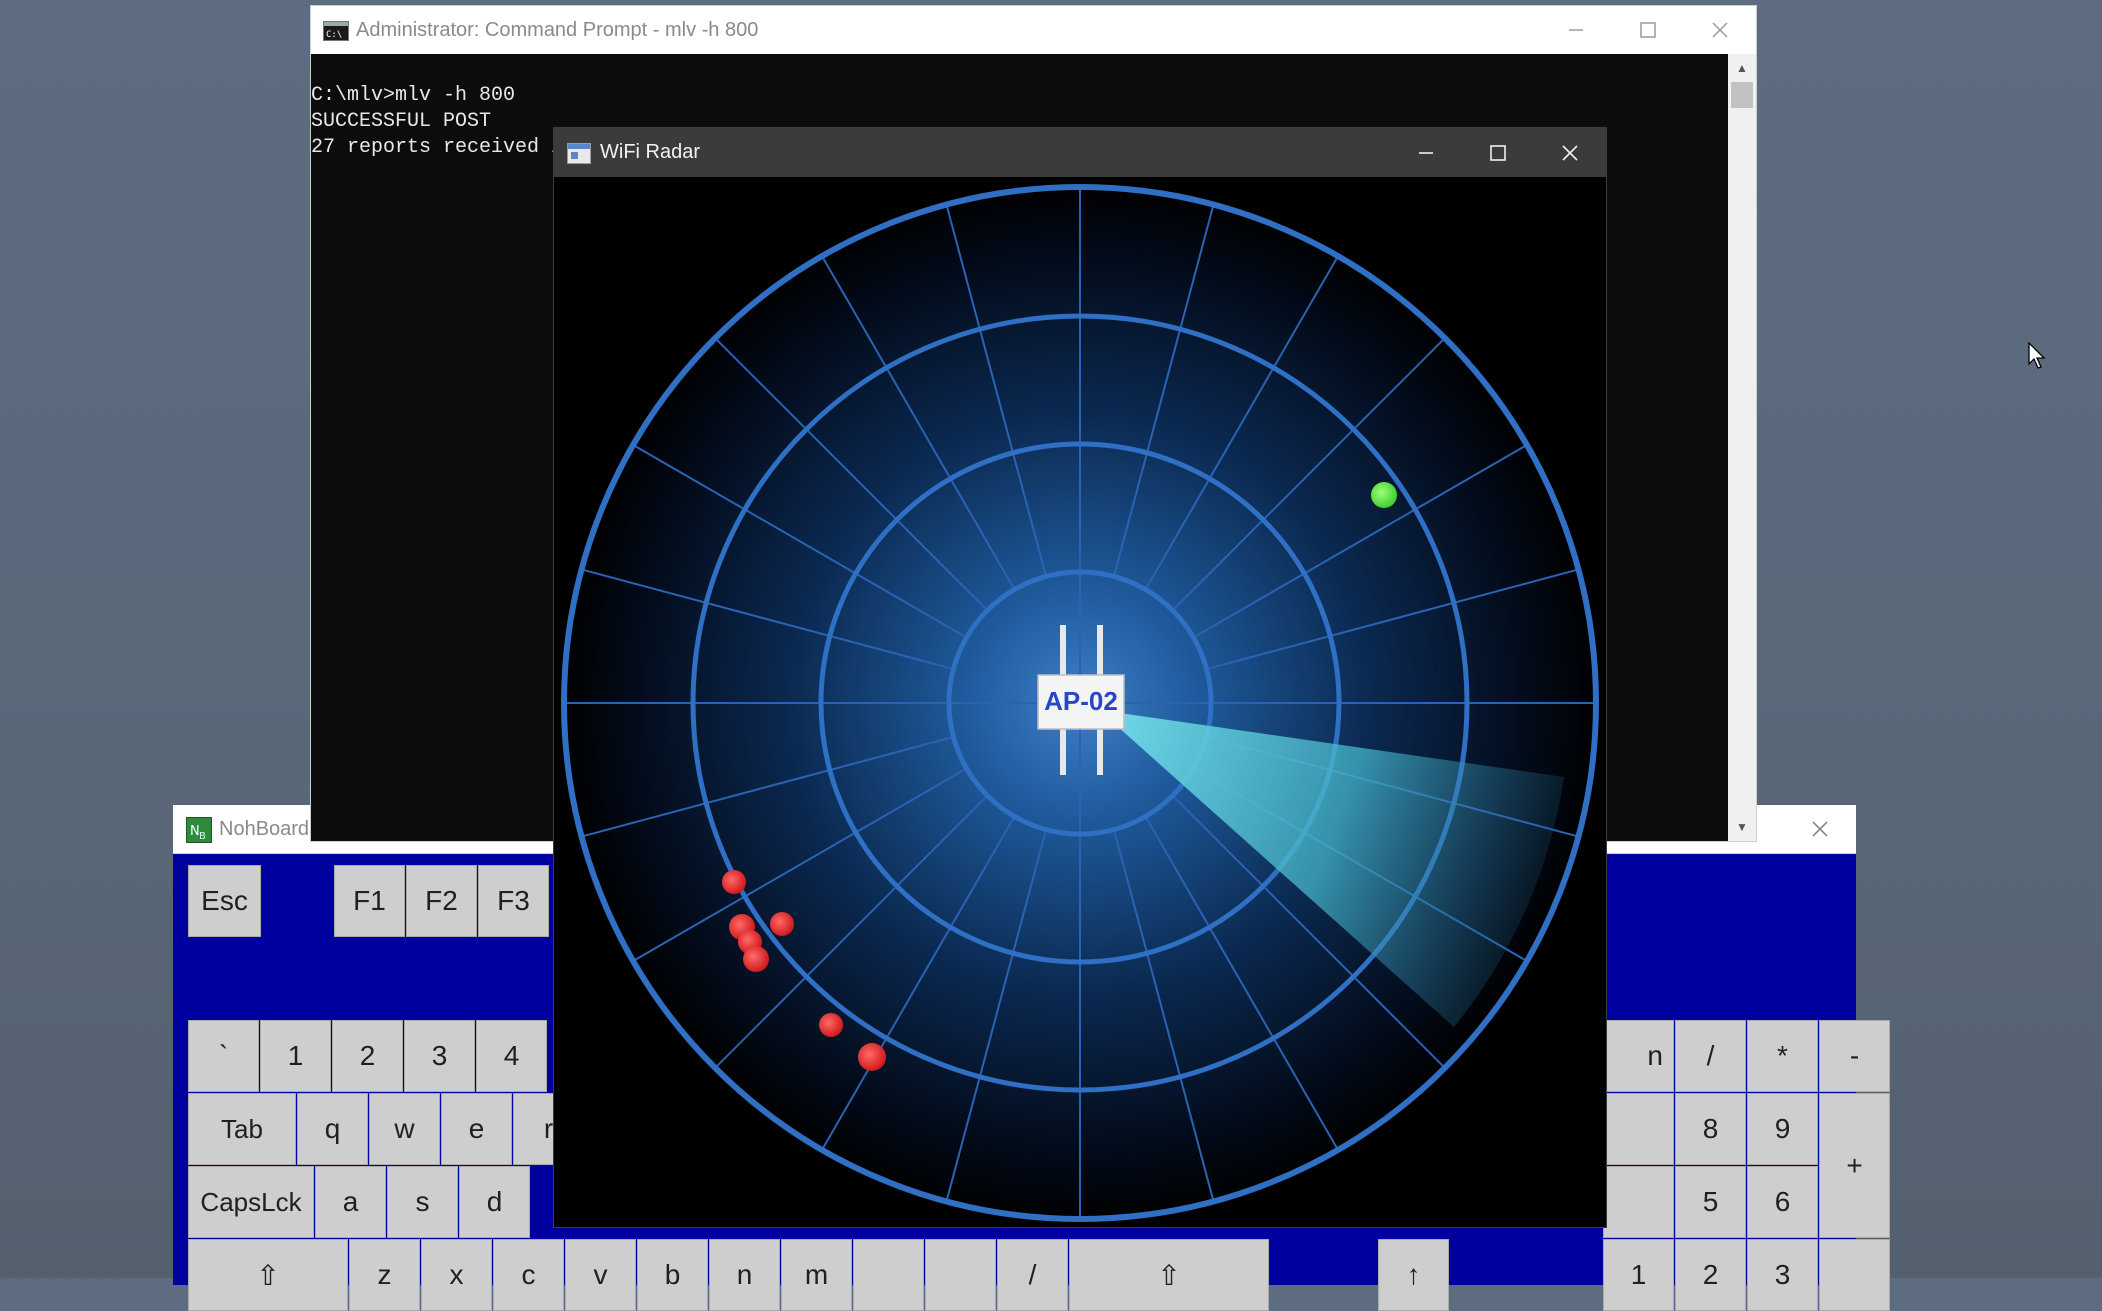 Image resolution: width=2102 pixels, height=1311 pixels. I want to click on svg-text: C:\, so click(334, 35).